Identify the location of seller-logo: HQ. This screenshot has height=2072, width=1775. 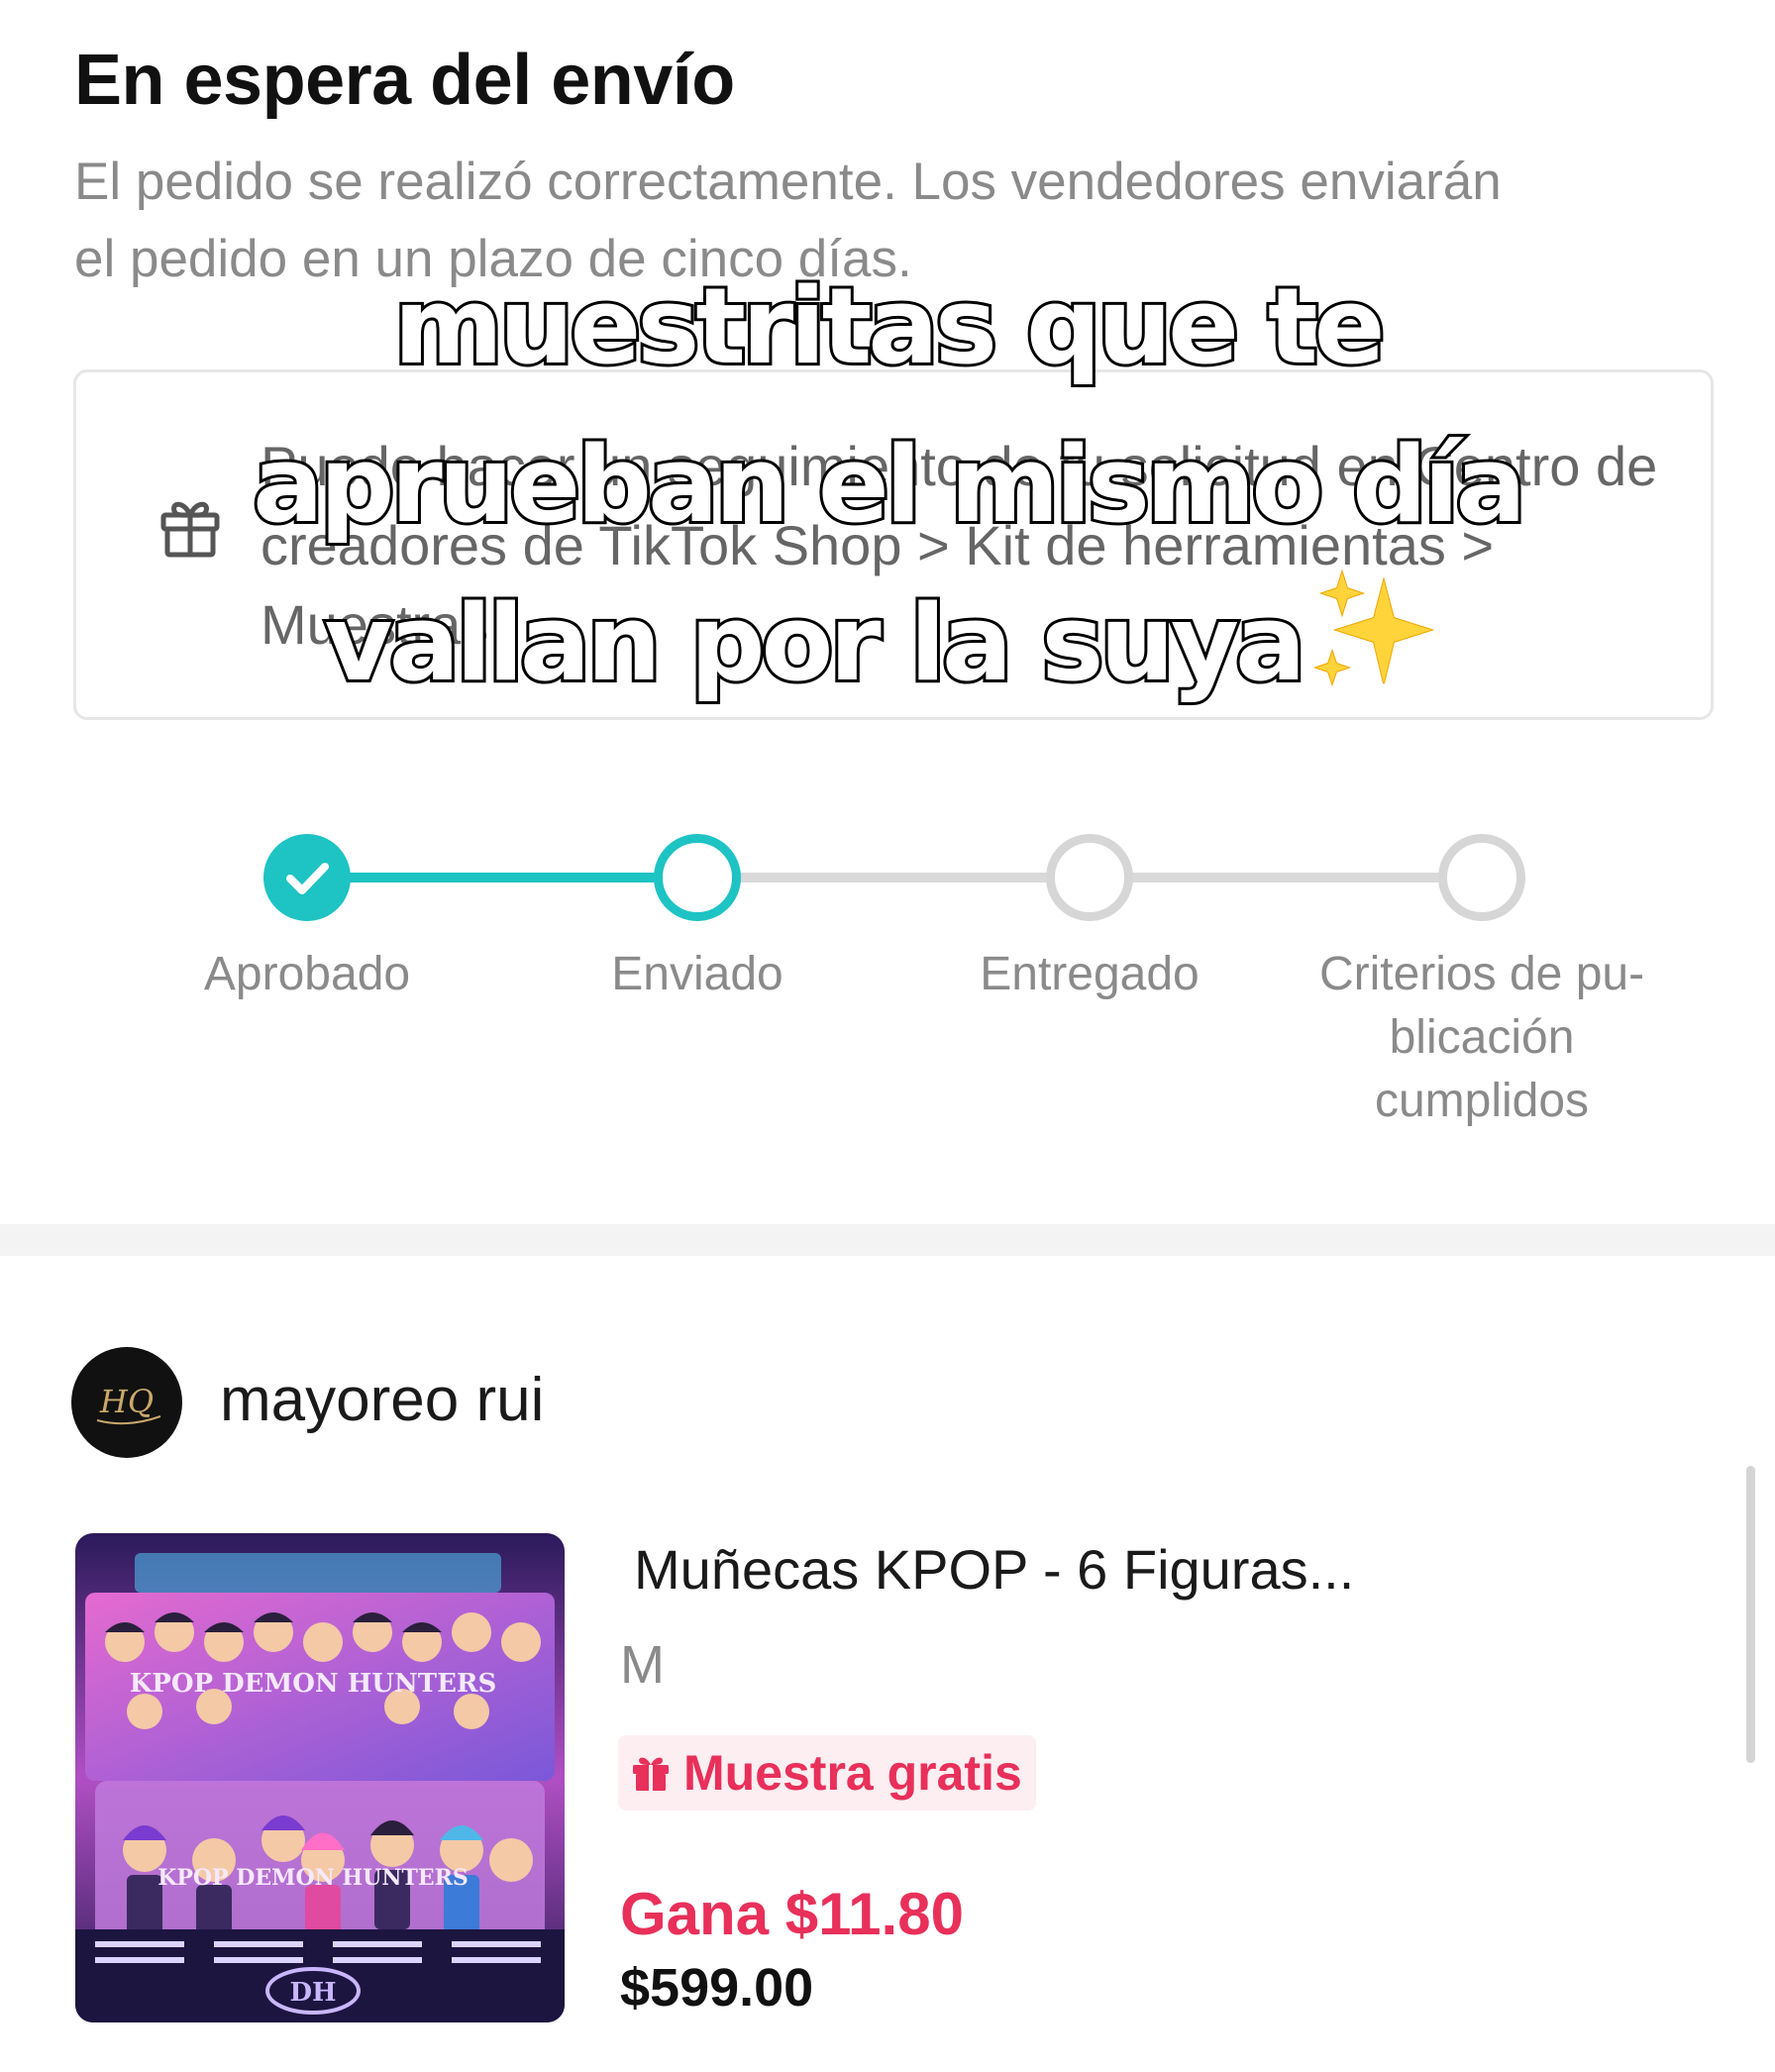
(128, 1404).